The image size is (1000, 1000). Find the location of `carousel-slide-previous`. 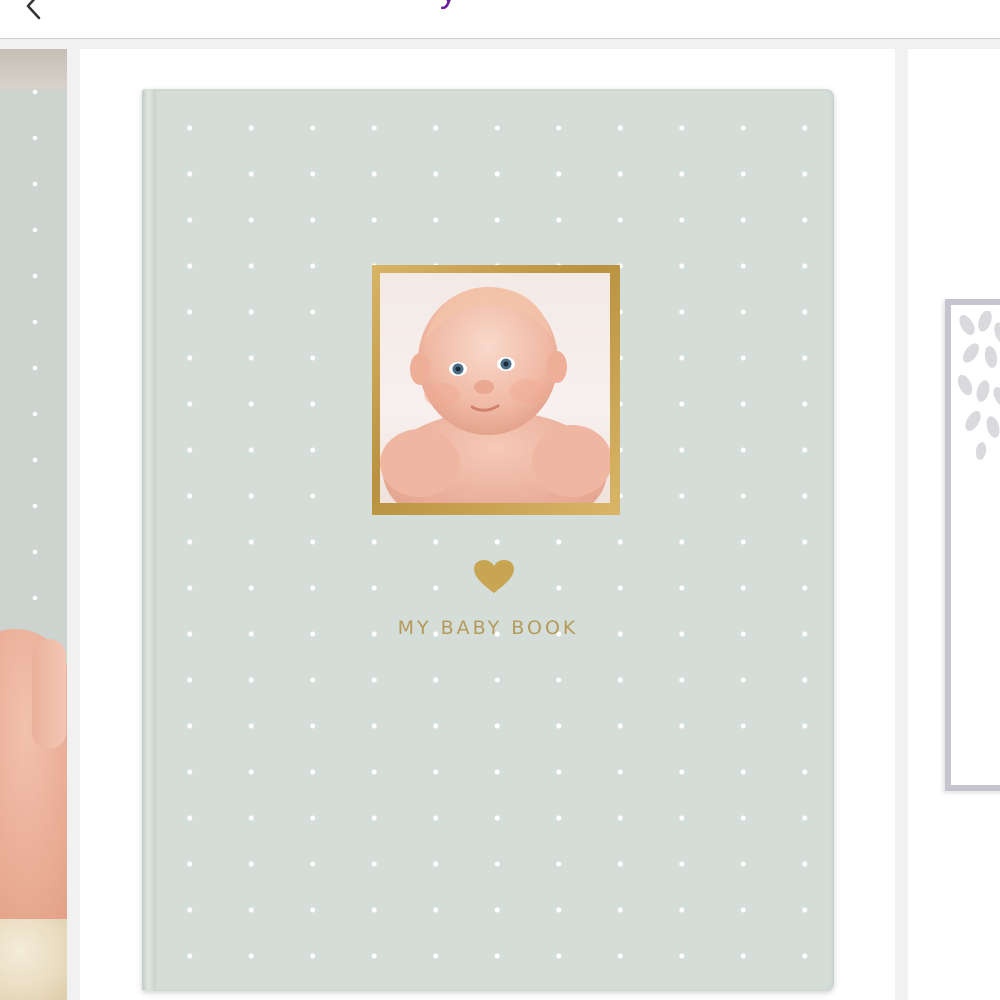

carousel-slide-previous is located at coordinates (33, 524).